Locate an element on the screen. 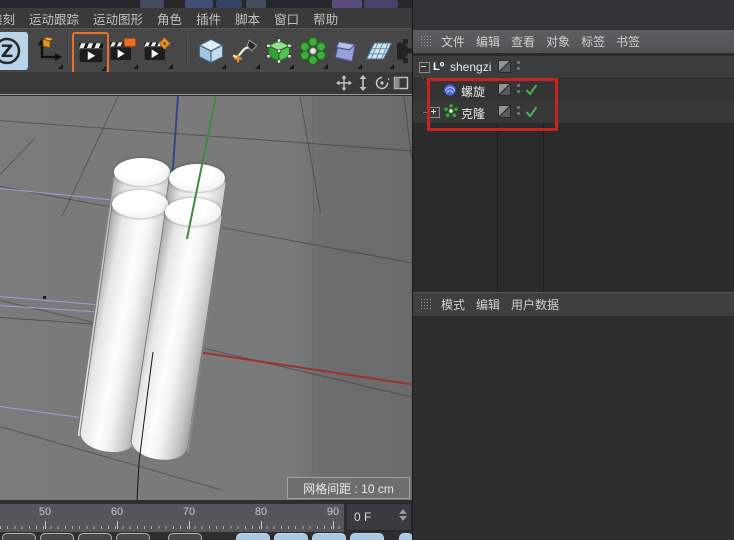  timeline-ruler: 50 60 70 80 90 is located at coordinates (172, 518).